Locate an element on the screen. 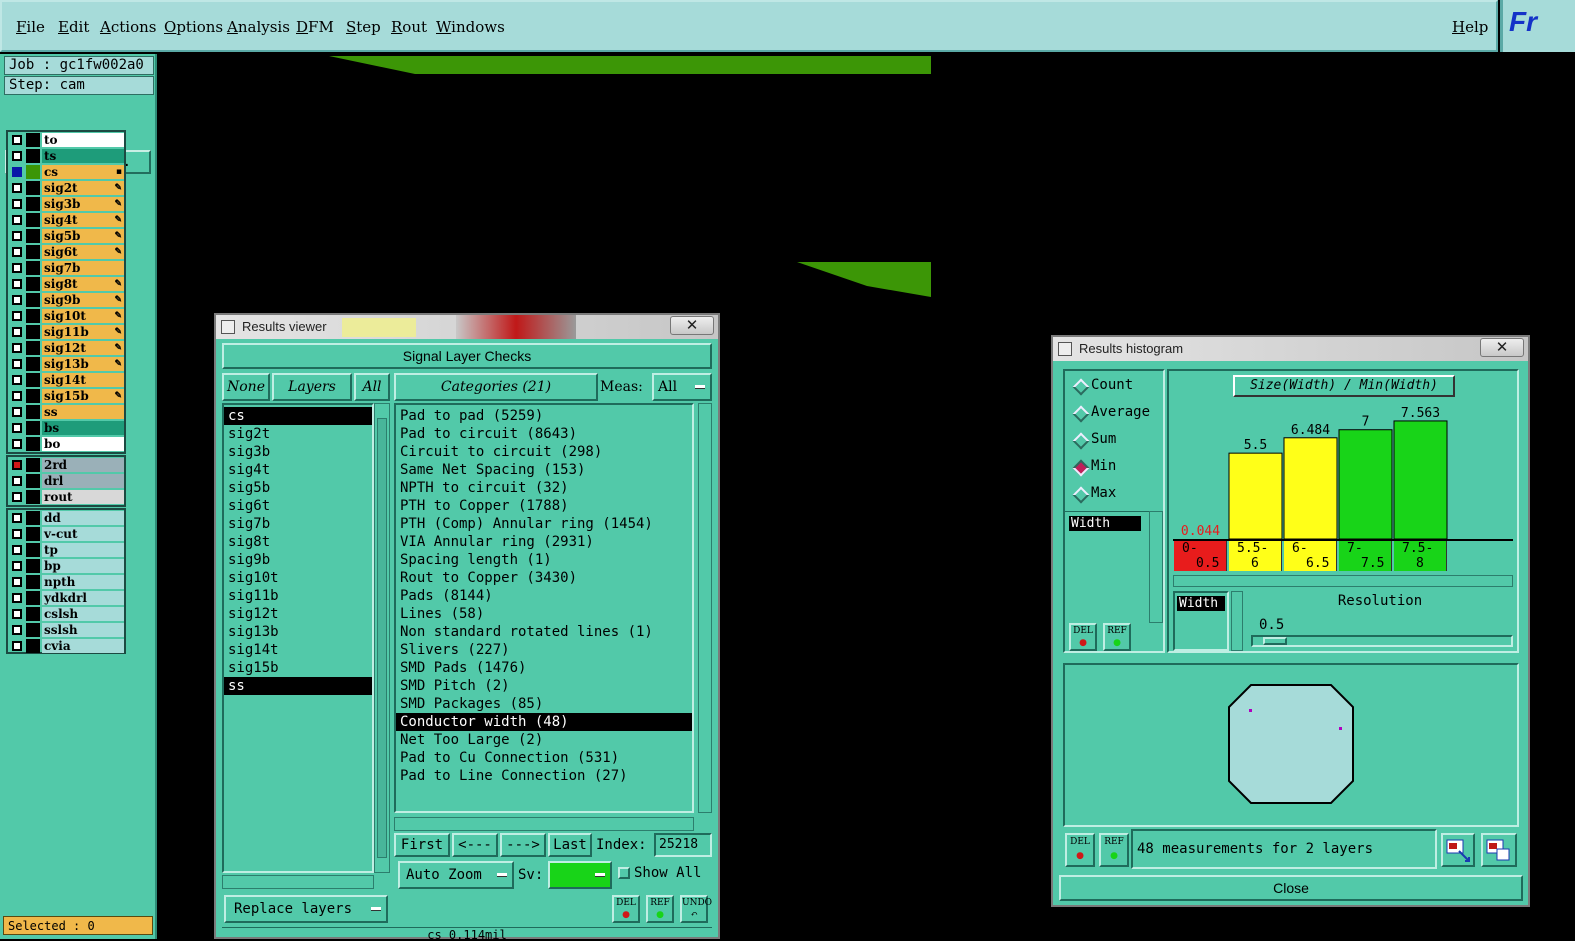  field2-list: Width is located at coordinates (1201, 621).